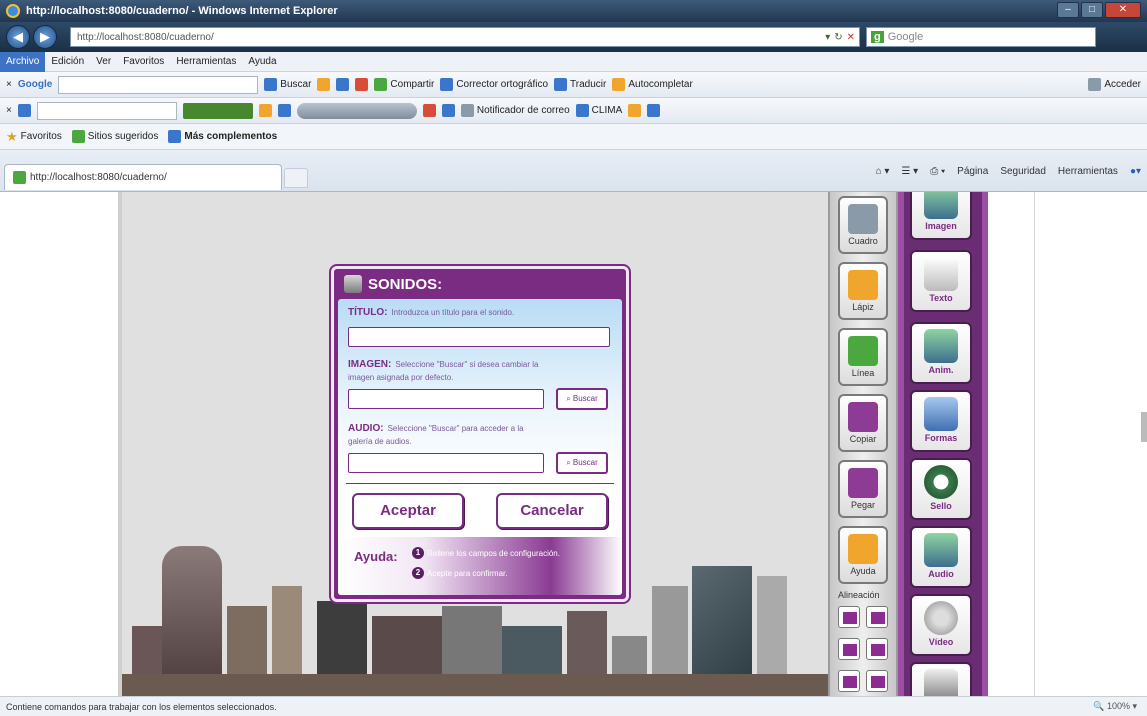 The image size is (1147, 716). I want to click on imagen-hint: Seleccione "Buscar" si desea cambiar la, so click(467, 364).